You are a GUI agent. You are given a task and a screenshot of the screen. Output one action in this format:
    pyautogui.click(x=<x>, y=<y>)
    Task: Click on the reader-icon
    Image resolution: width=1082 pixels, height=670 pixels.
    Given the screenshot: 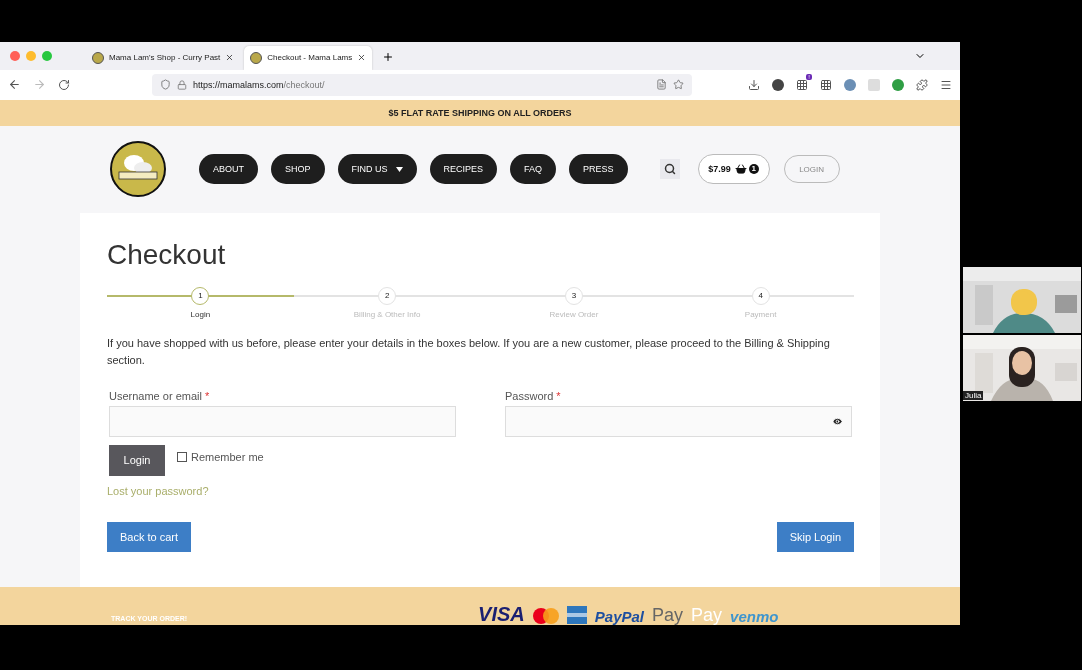 What is the action you would take?
    pyautogui.click(x=661, y=85)
    